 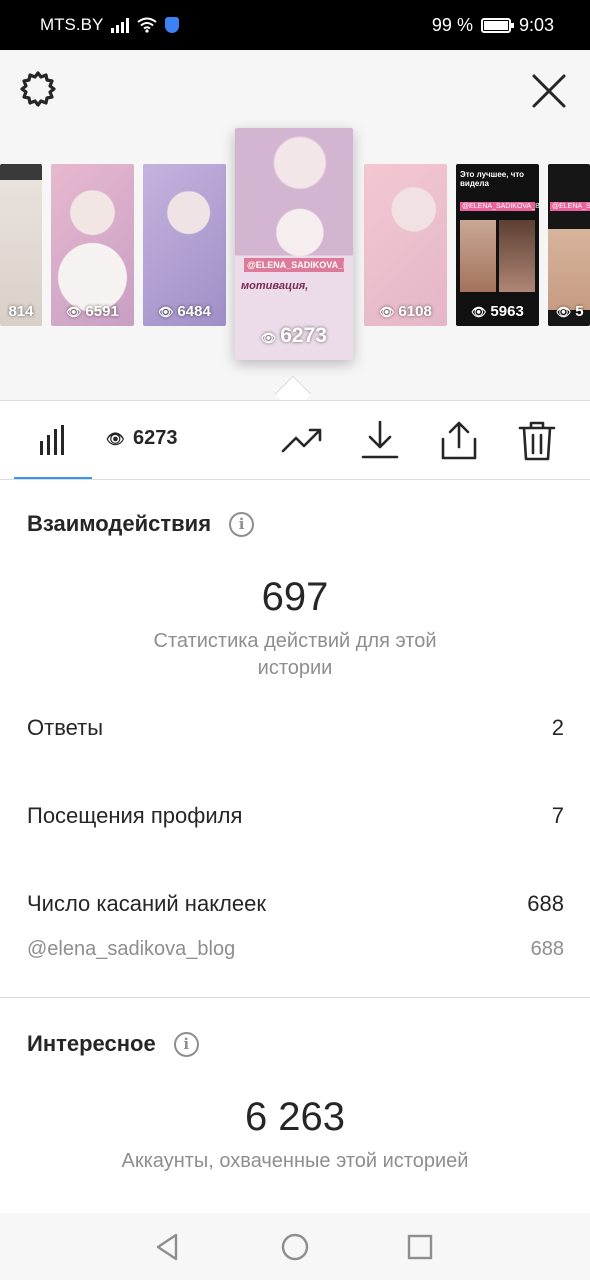 What do you see at coordinates (557, 727) in the screenshot?
I see `metric-value: 2` at bounding box center [557, 727].